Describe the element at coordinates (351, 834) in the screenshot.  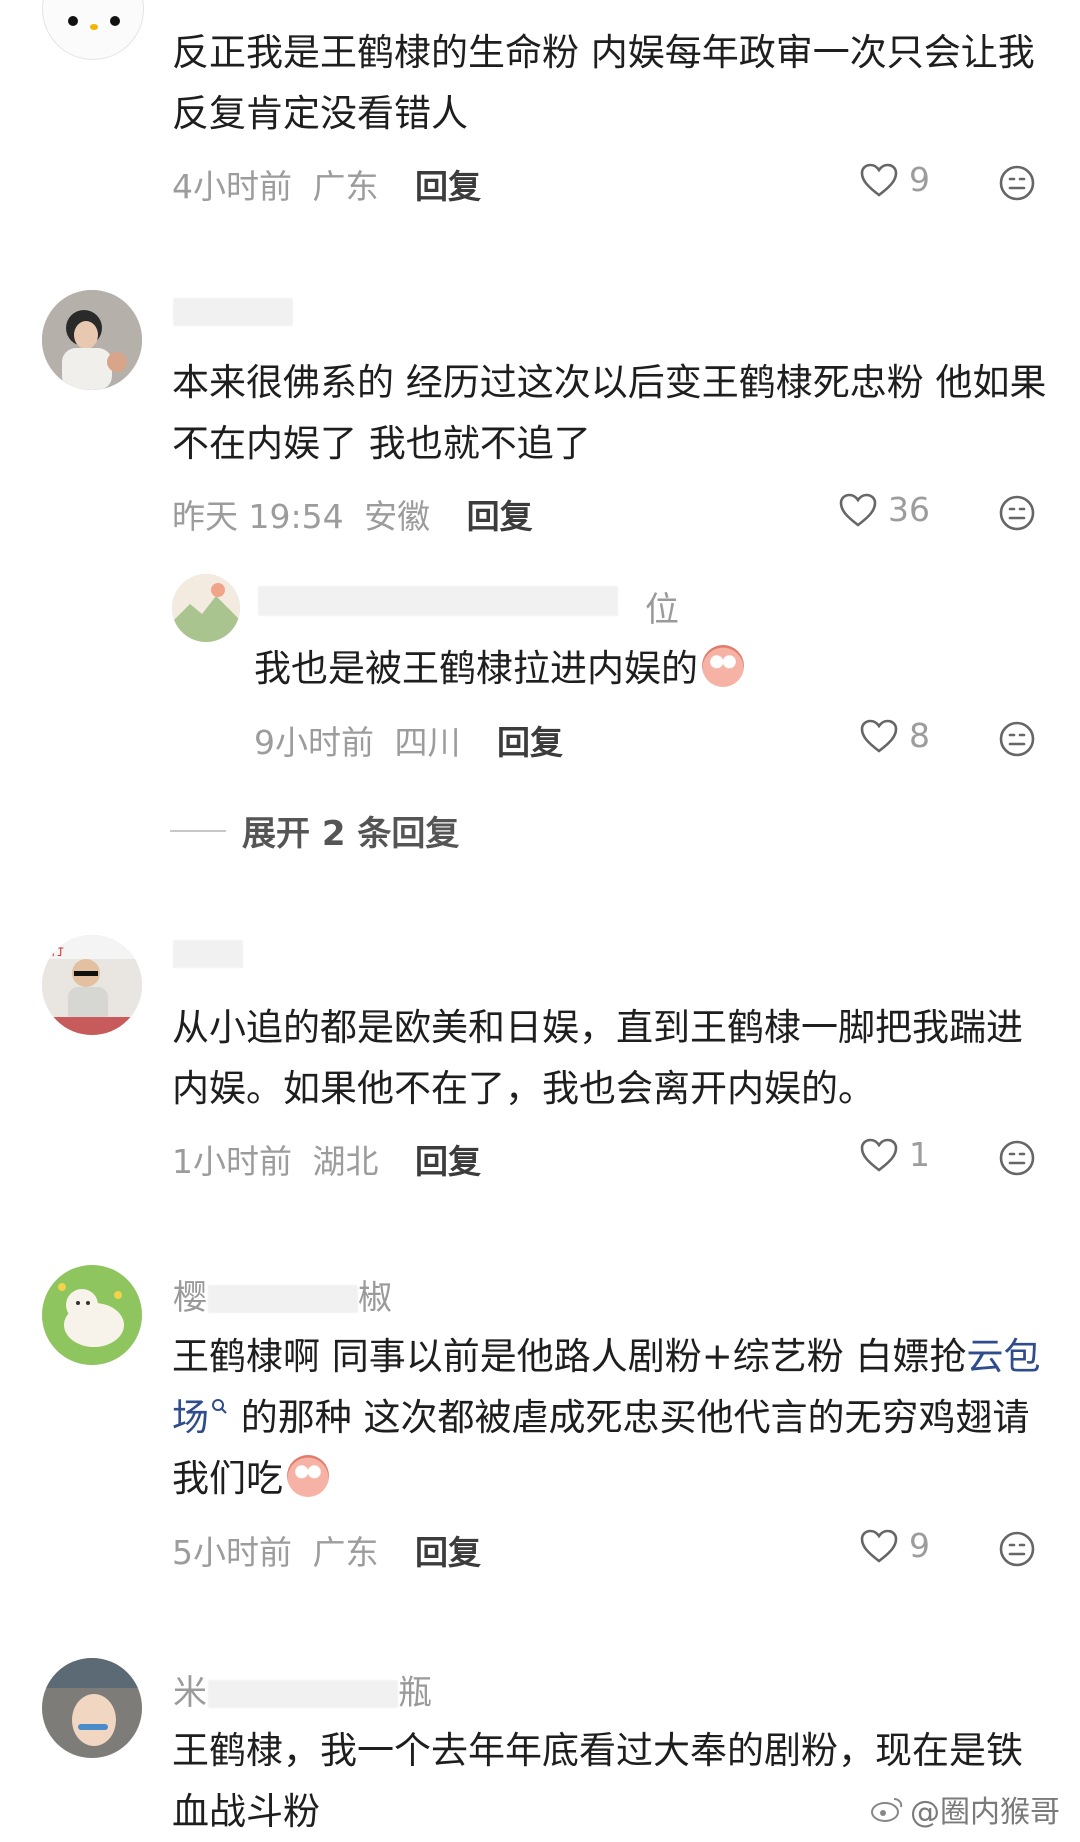
I see `expand-label: 展开 2 条回复` at that location.